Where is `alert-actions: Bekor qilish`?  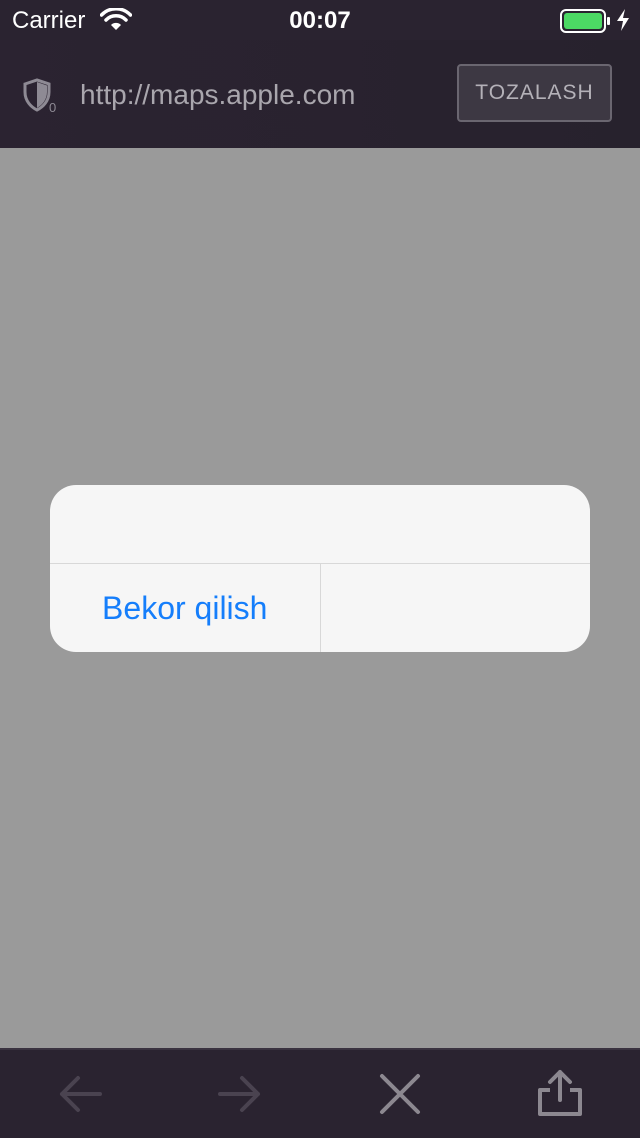
alert-actions: Bekor qilish is located at coordinates (320, 608).